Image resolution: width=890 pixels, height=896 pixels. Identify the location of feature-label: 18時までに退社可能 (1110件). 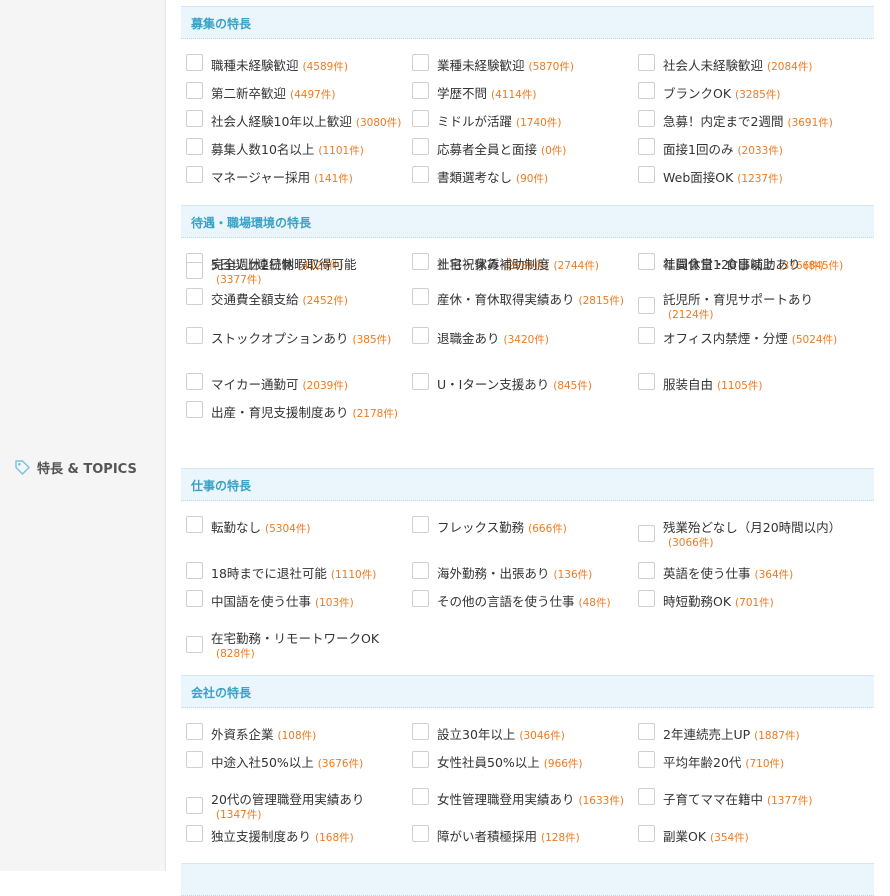
(293, 572).